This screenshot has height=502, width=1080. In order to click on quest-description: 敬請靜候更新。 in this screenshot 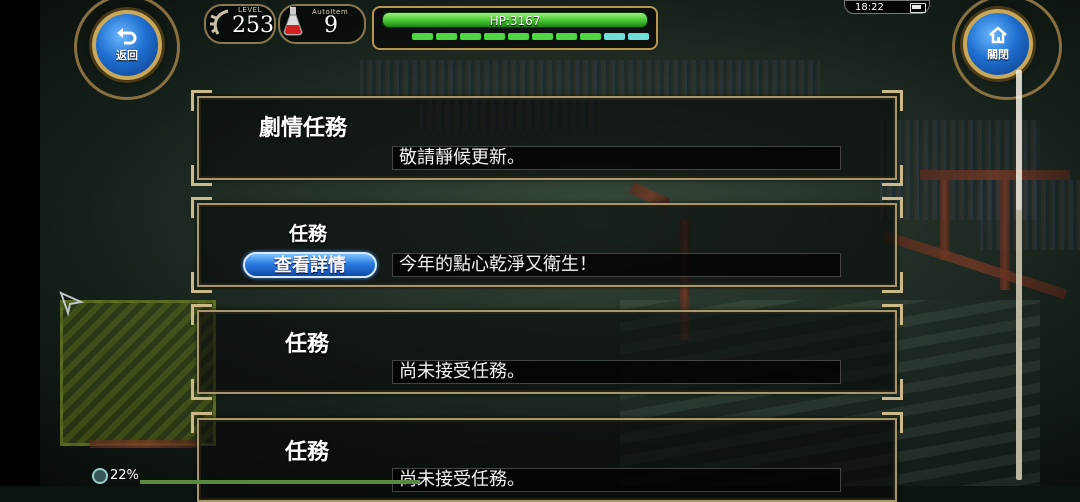, I will do `click(616, 158)`.